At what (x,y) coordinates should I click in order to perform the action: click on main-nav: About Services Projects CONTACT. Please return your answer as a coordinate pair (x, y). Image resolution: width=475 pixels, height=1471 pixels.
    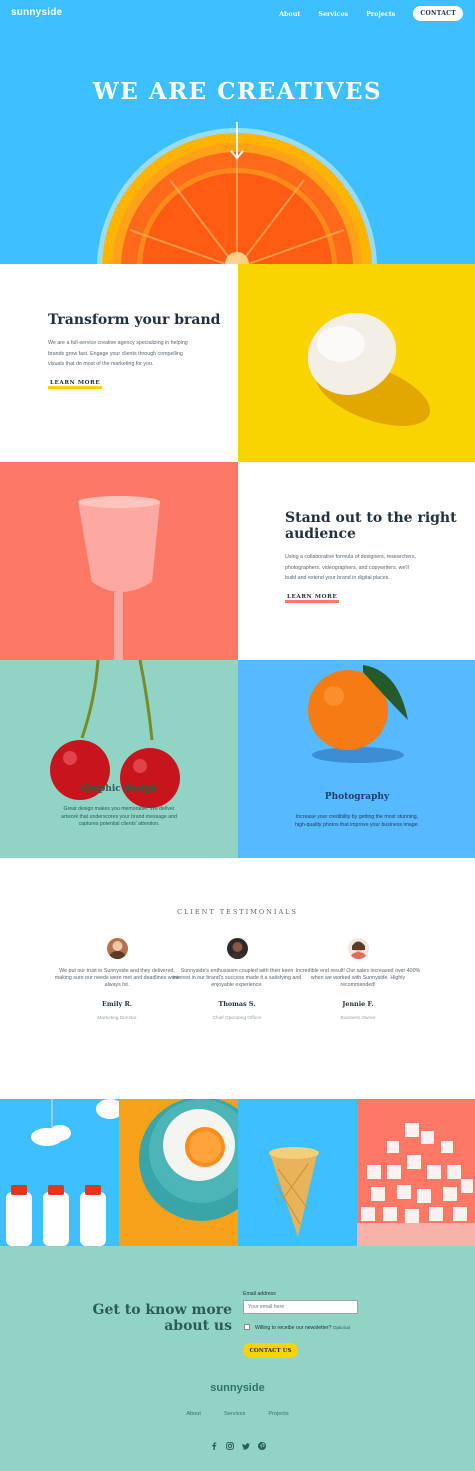
    Looking at the image, I should click on (371, 13).